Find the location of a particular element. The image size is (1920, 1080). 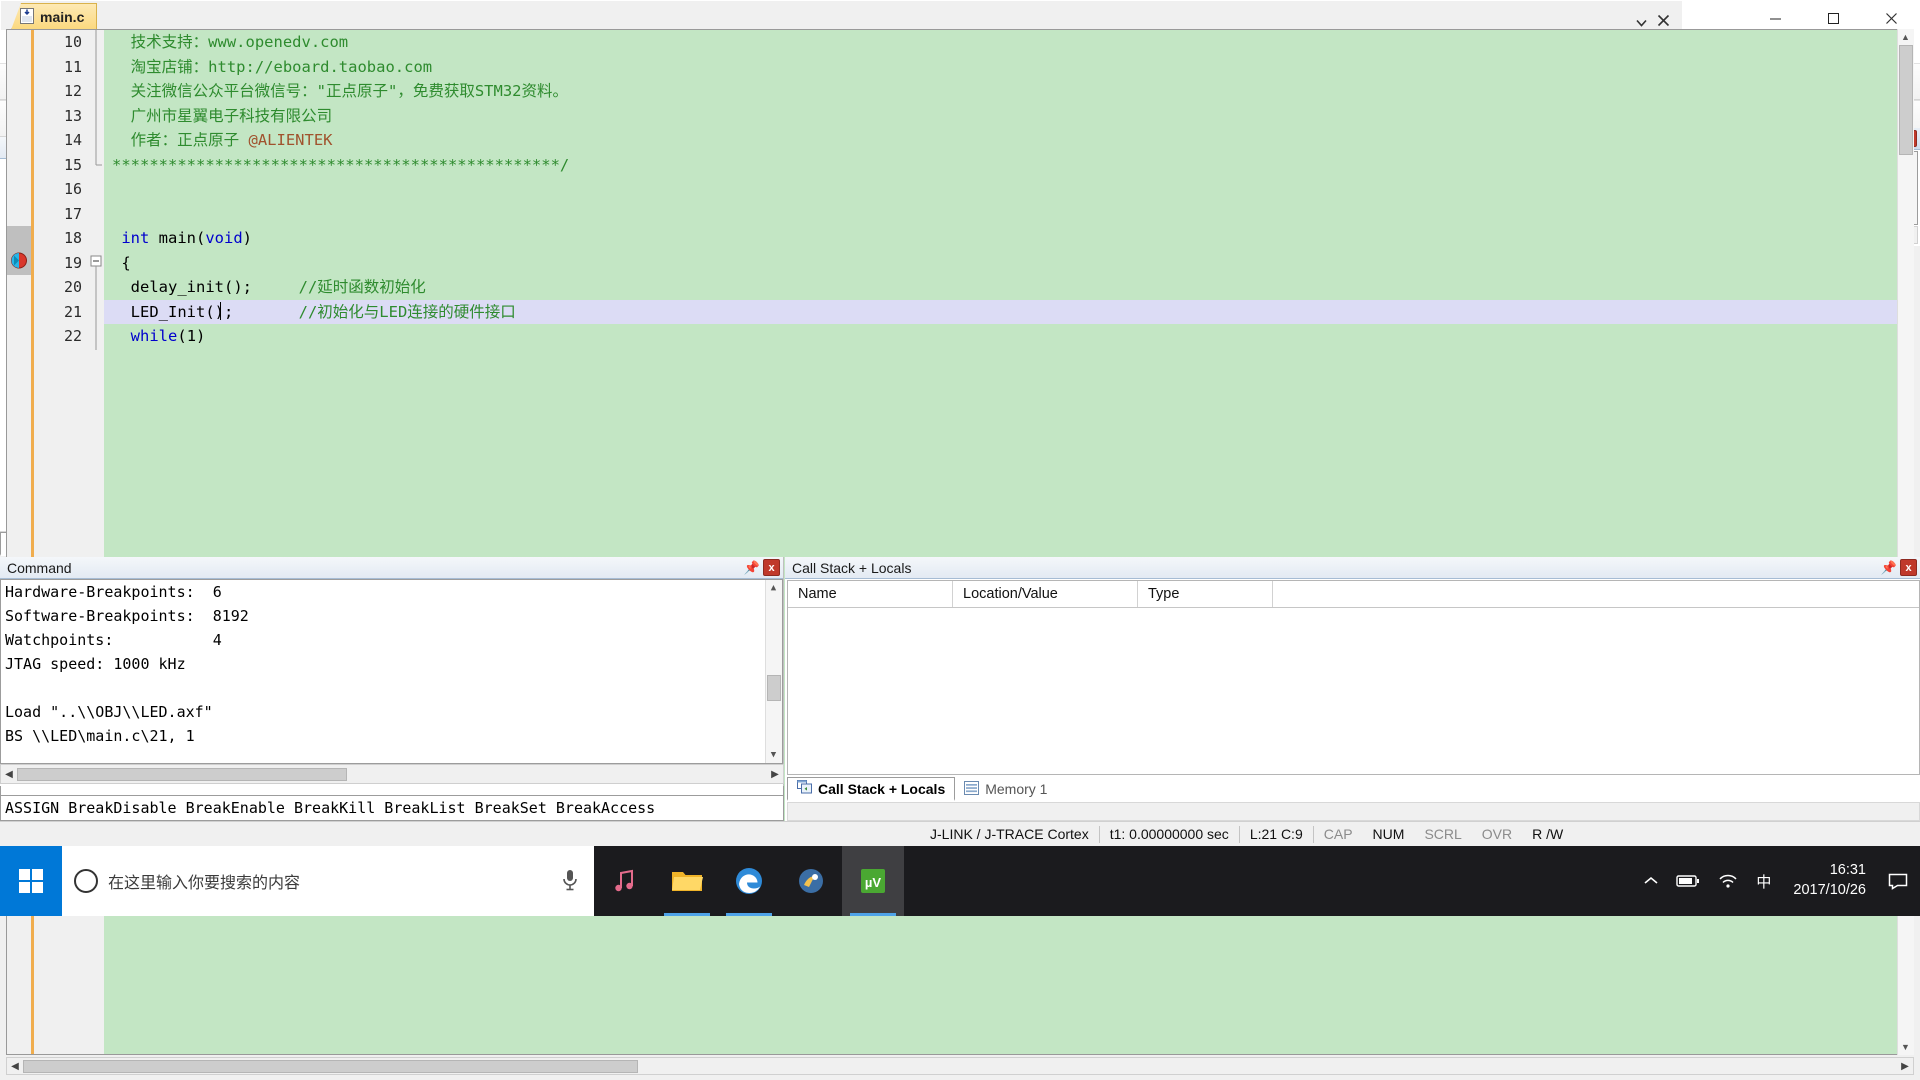

call-stack-grid: Name Location/Value Type is located at coordinates (1353, 677).